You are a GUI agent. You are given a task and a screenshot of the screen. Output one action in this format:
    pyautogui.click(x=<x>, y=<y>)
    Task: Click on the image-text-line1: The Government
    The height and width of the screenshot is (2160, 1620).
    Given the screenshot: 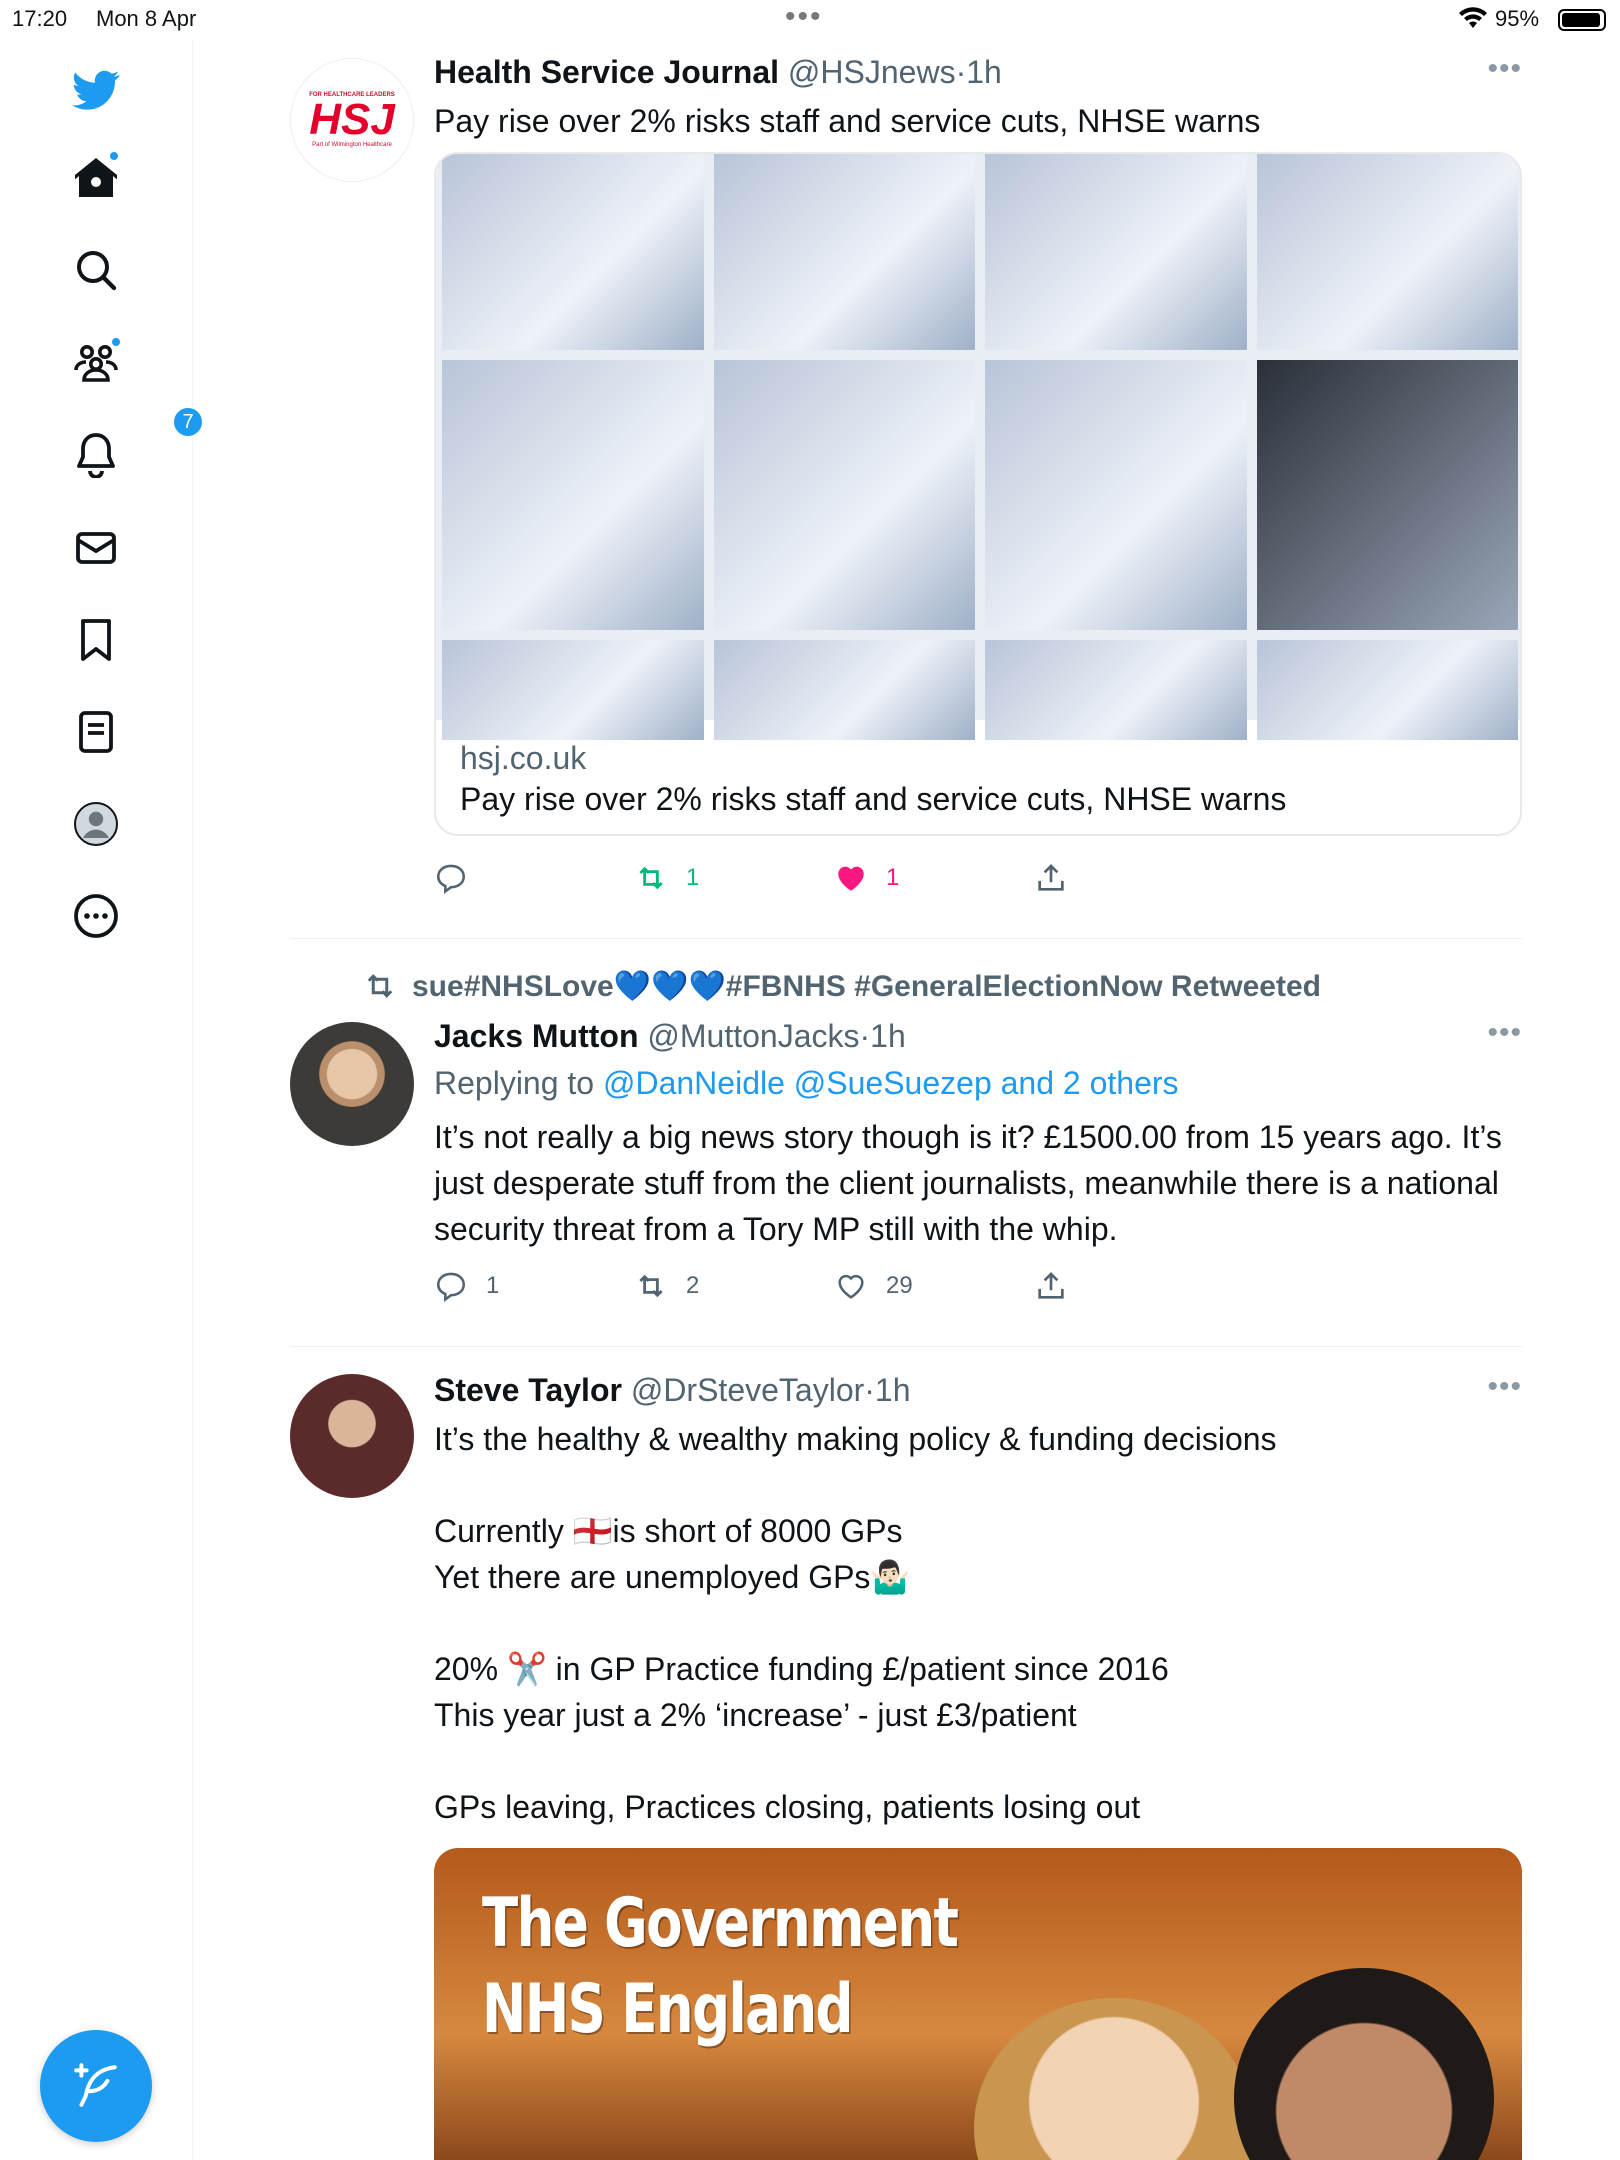 What is the action you would take?
    pyautogui.click(x=720, y=1923)
    